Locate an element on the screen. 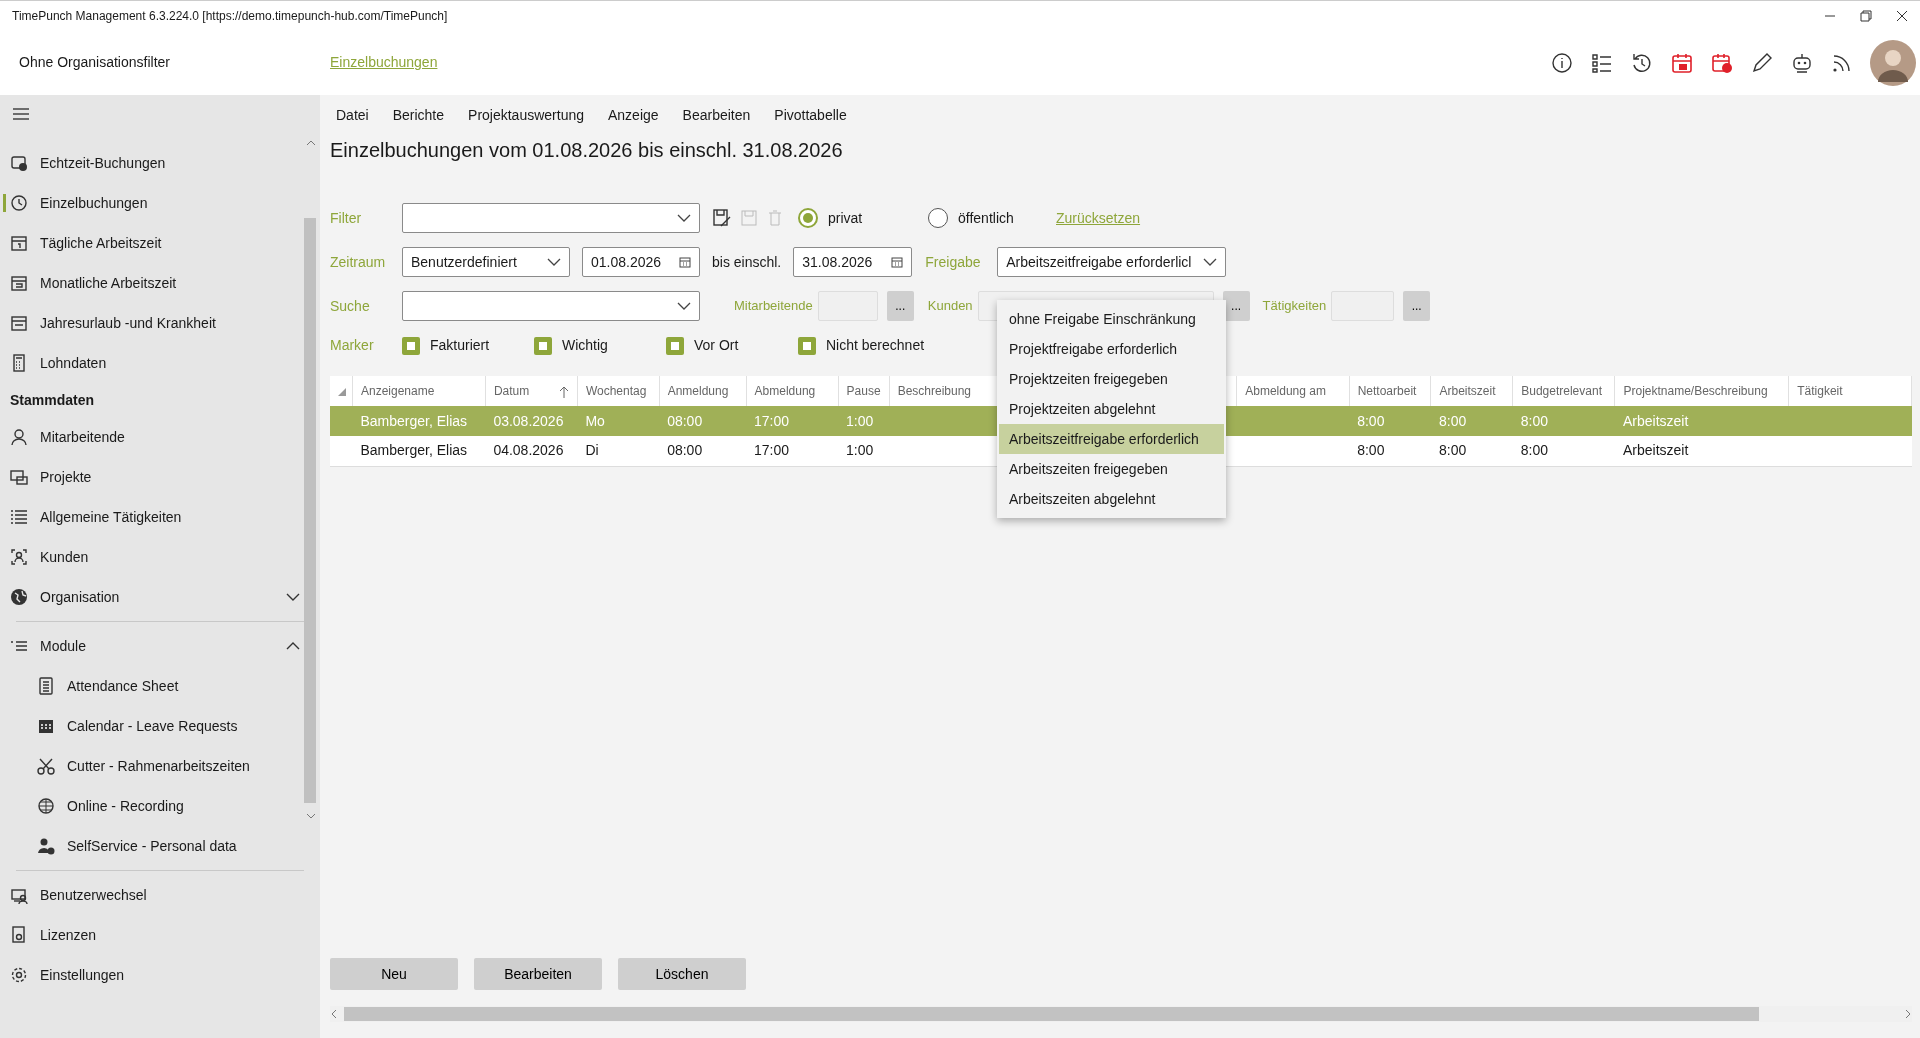  dropdown-option: Arbeitszeiten freigegeben is located at coordinates (1111, 469).